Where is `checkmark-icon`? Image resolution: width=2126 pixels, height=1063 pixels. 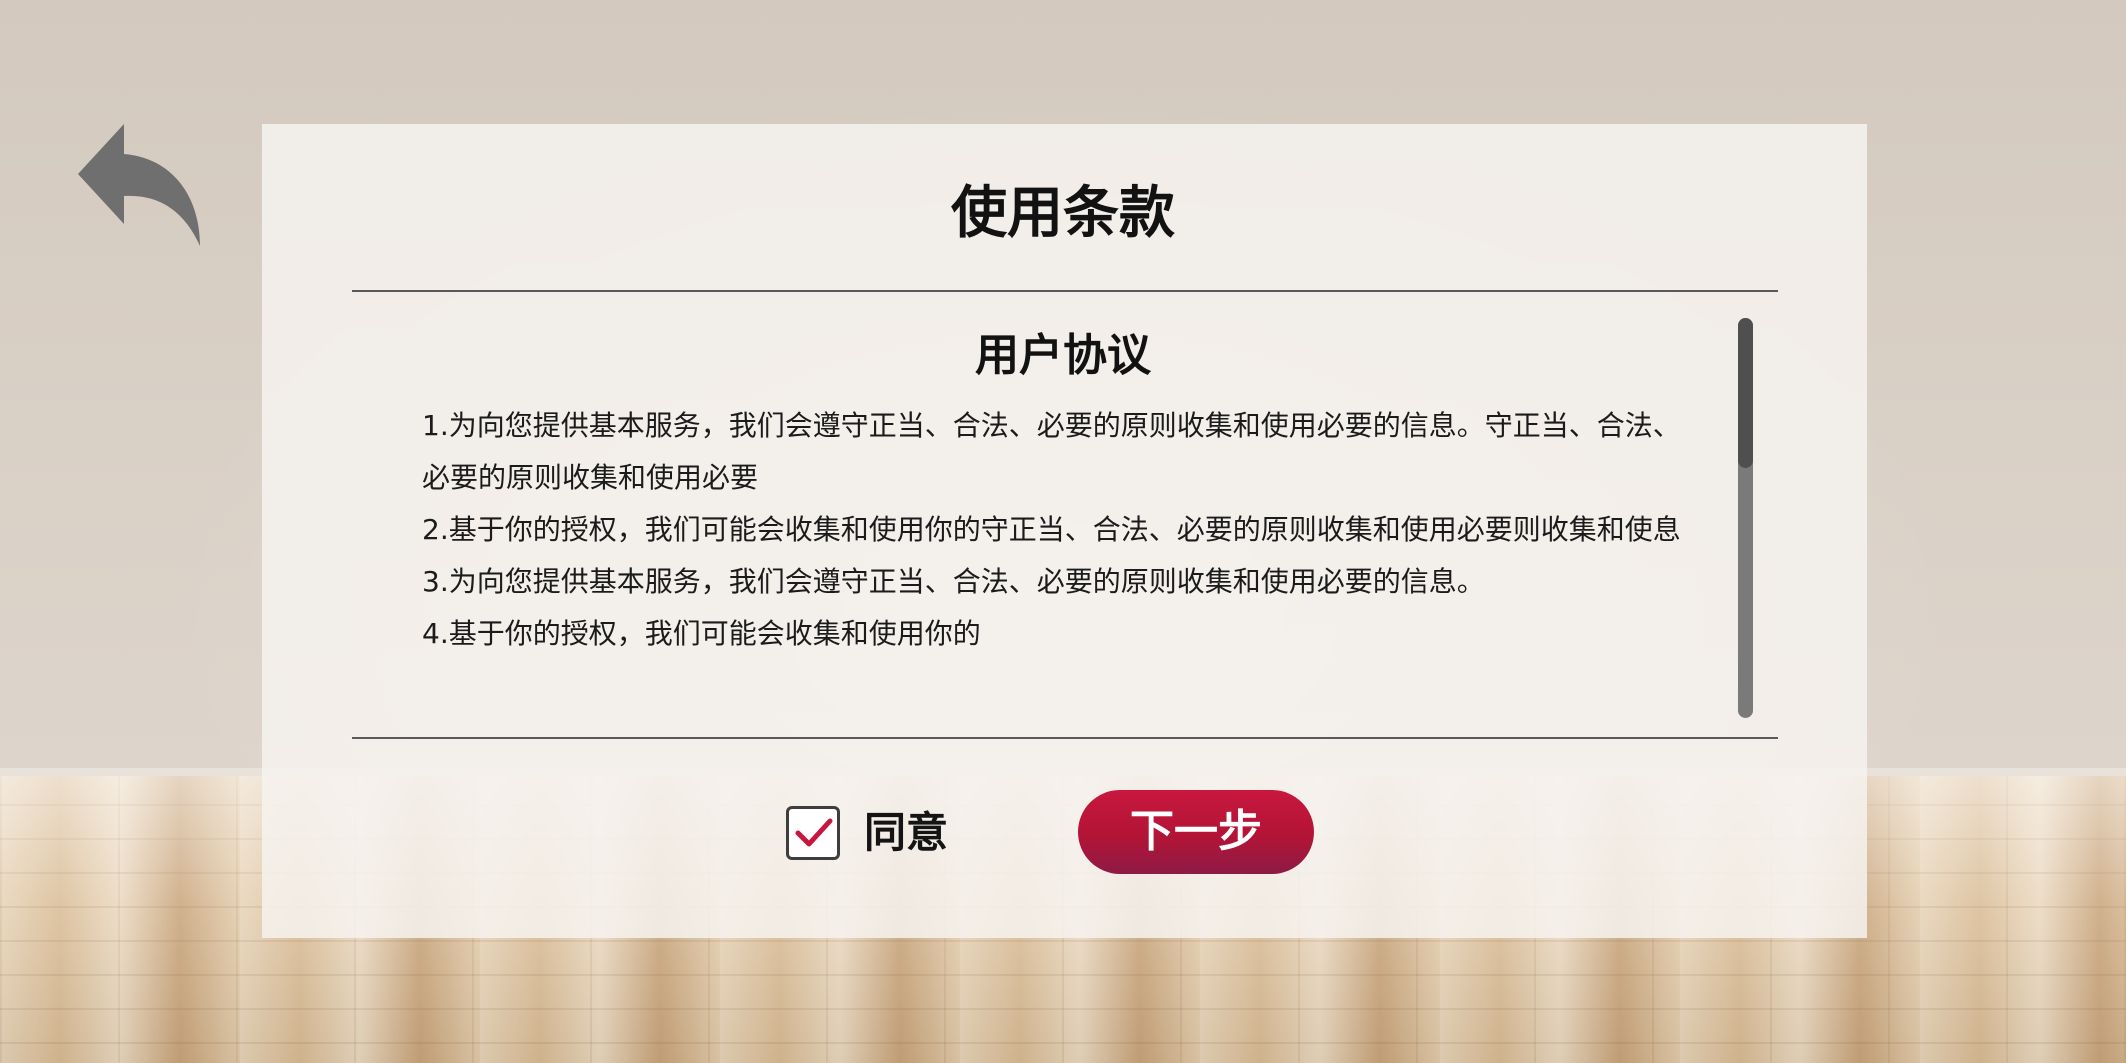
checkmark-icon is located at coordinates (814, 832).